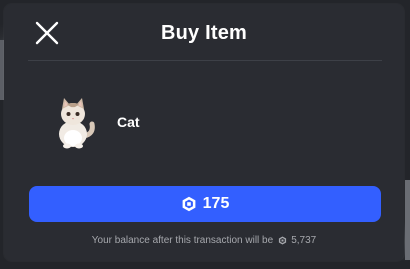 This screenshot has width=410, height=269. I want to click on balance-amount: 5,737, so click(304, 240).